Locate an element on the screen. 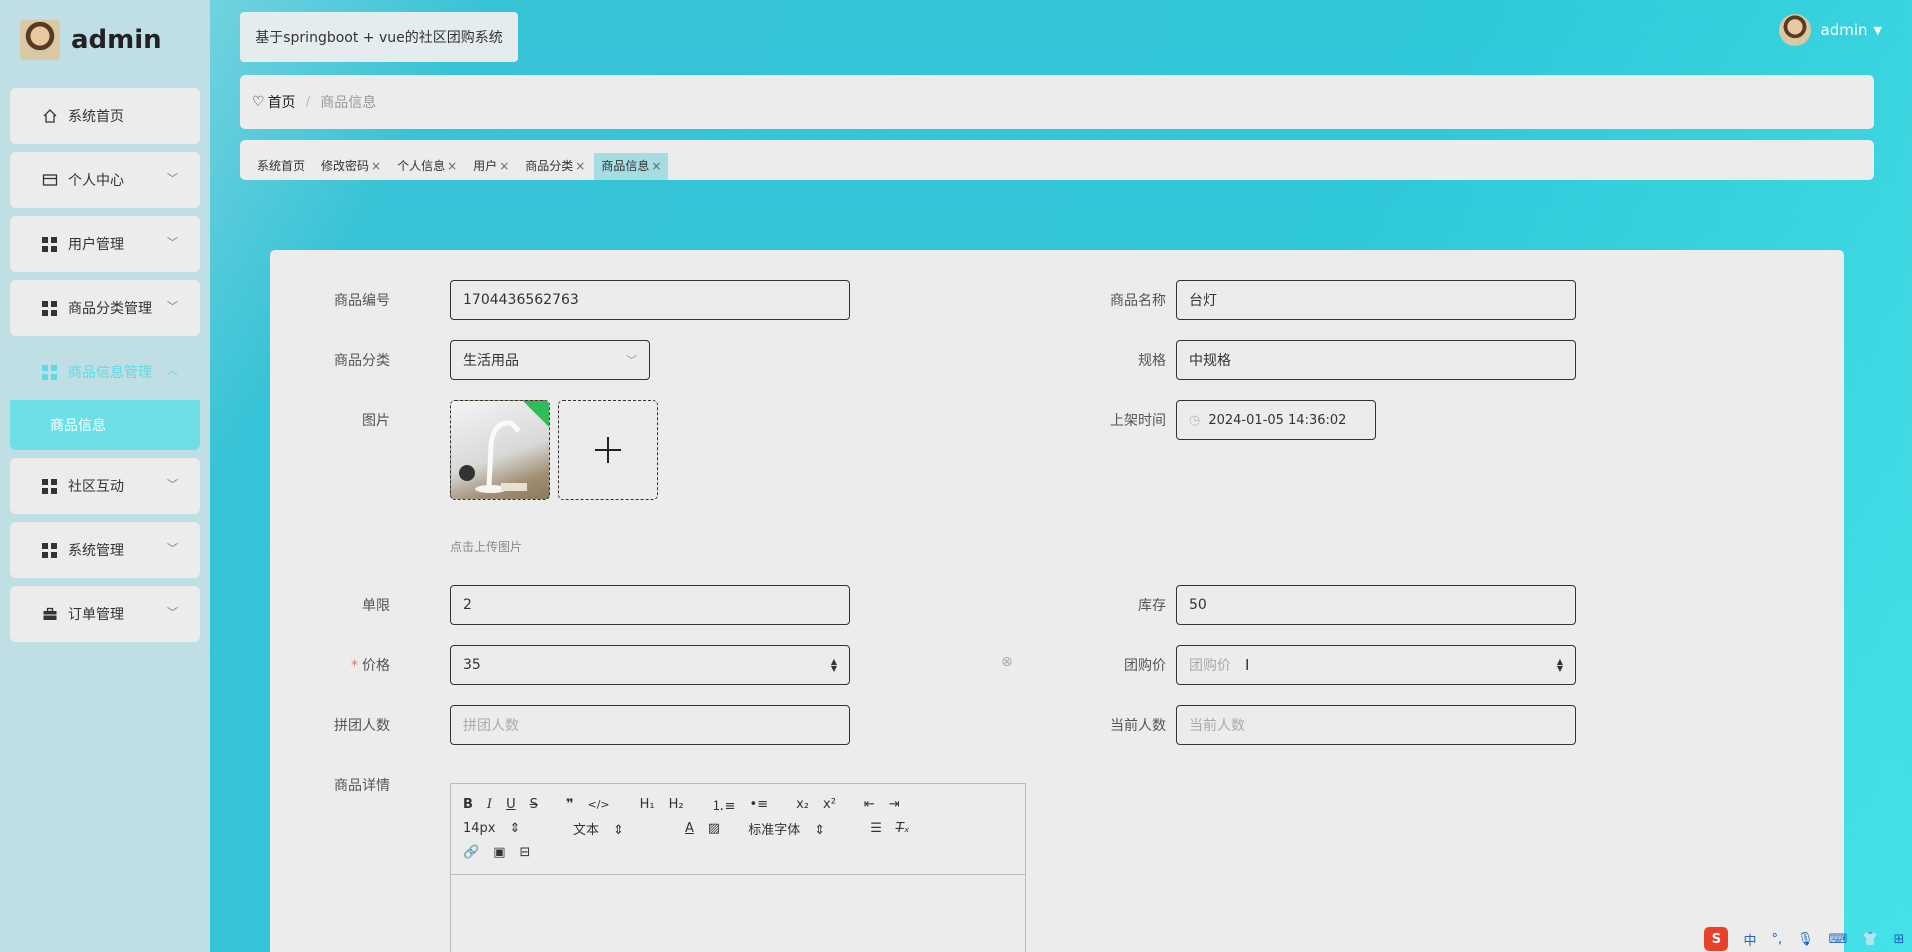  breadcrumb-home: ♡ 首页 is located at coordinates (274, 102).